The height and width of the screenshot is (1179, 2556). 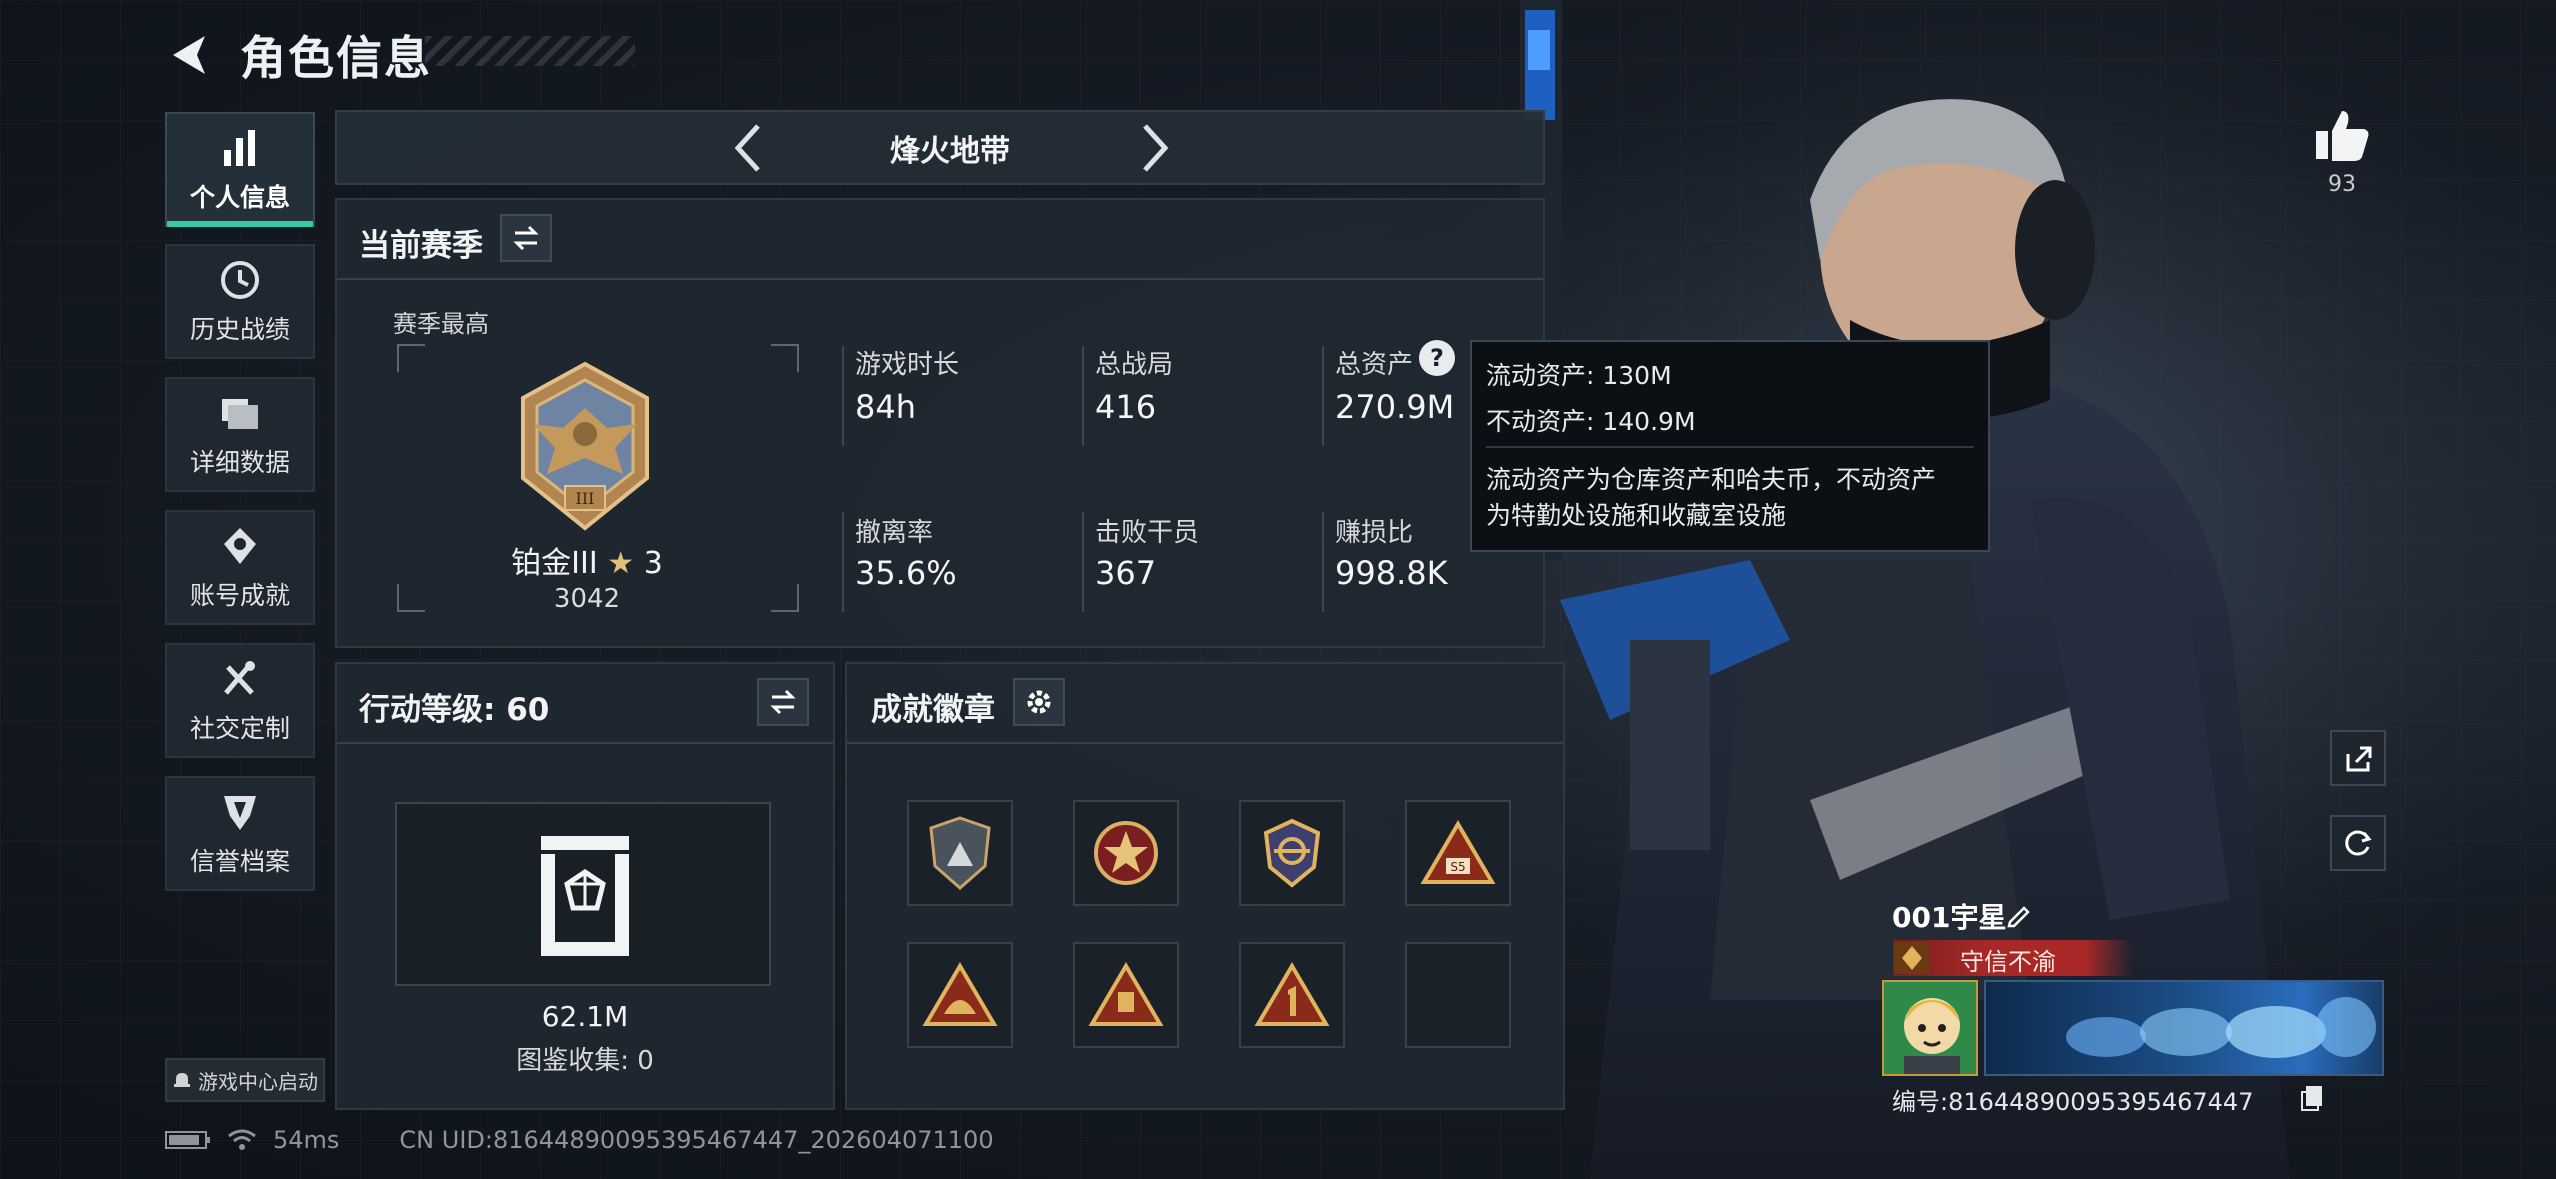 What do you see at coordinates (187, 1140) in the screenshot?
I see `battery-icon` at bounding box center [187, 1140].